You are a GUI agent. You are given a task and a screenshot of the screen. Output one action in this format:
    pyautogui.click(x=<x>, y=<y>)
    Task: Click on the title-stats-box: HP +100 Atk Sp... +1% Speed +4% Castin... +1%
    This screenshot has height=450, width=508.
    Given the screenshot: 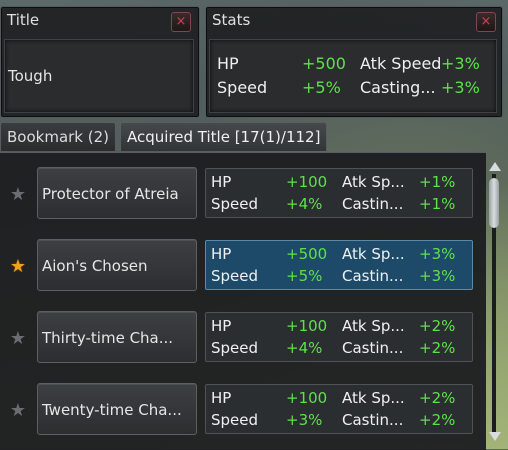 What is the action you would take?
    pyautogui.click(x=339, y=193)
    